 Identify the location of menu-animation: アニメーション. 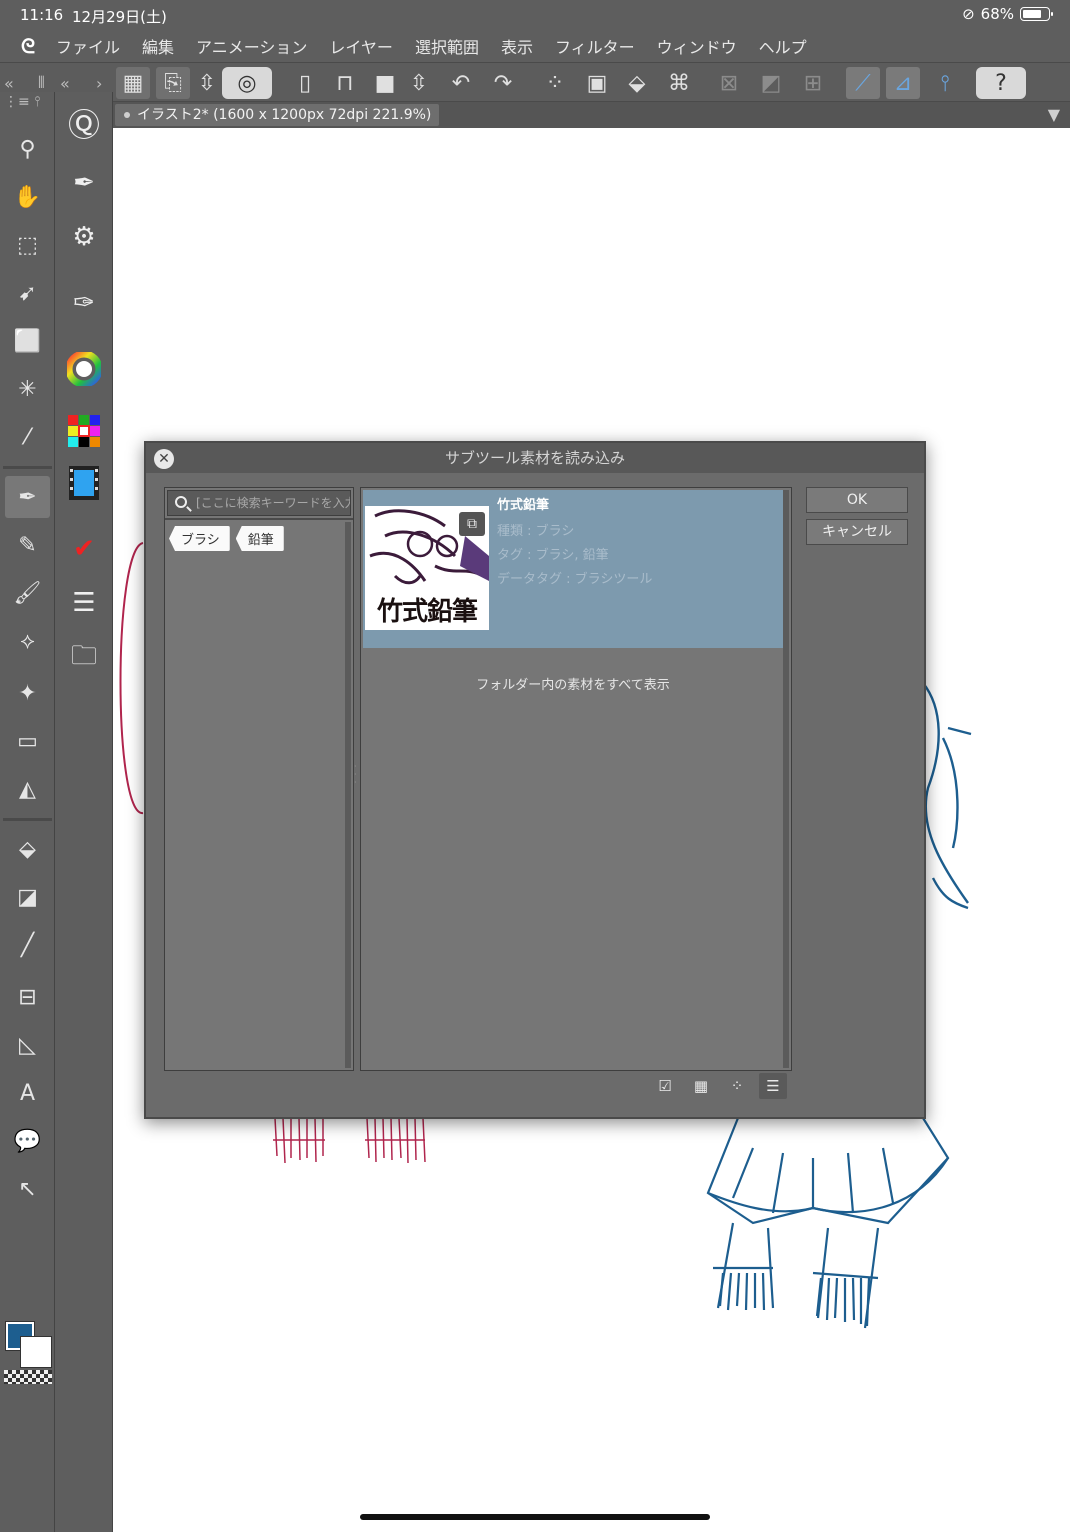
(251, 46).